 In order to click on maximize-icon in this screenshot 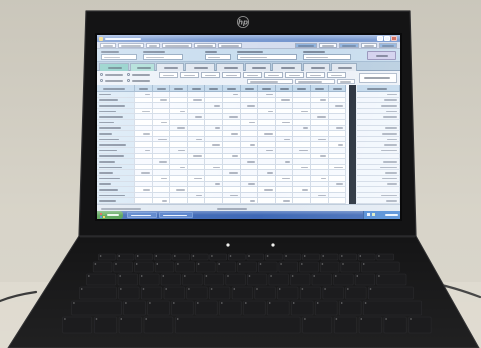, I will do `click(387, 38)`.